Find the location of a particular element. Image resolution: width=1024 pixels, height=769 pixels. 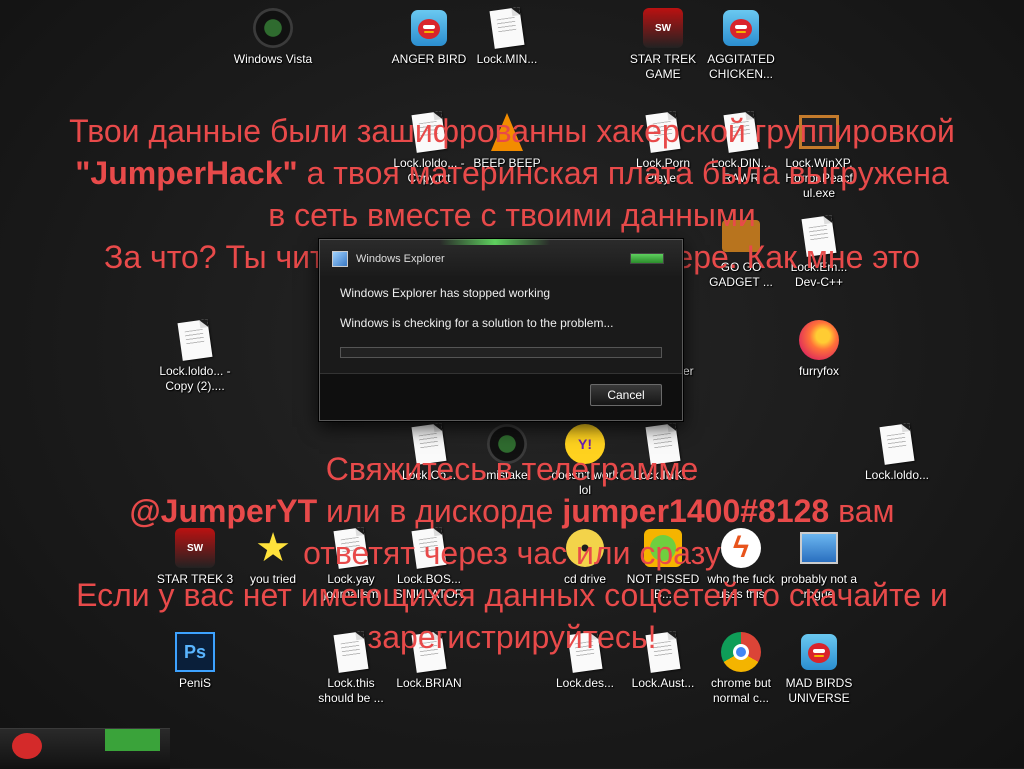

icon-label: Windows Vista is located at coordinates (273, 59).